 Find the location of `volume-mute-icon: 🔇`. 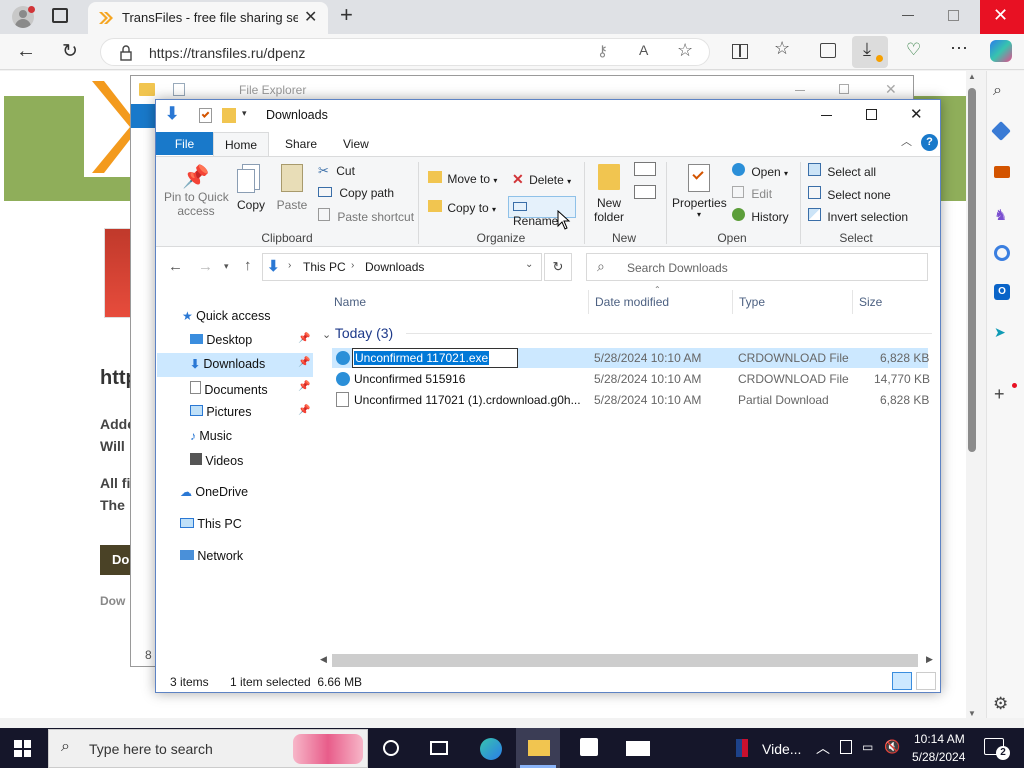

volume-mute-icon: 🔇 is located at coordinates (892, 747).